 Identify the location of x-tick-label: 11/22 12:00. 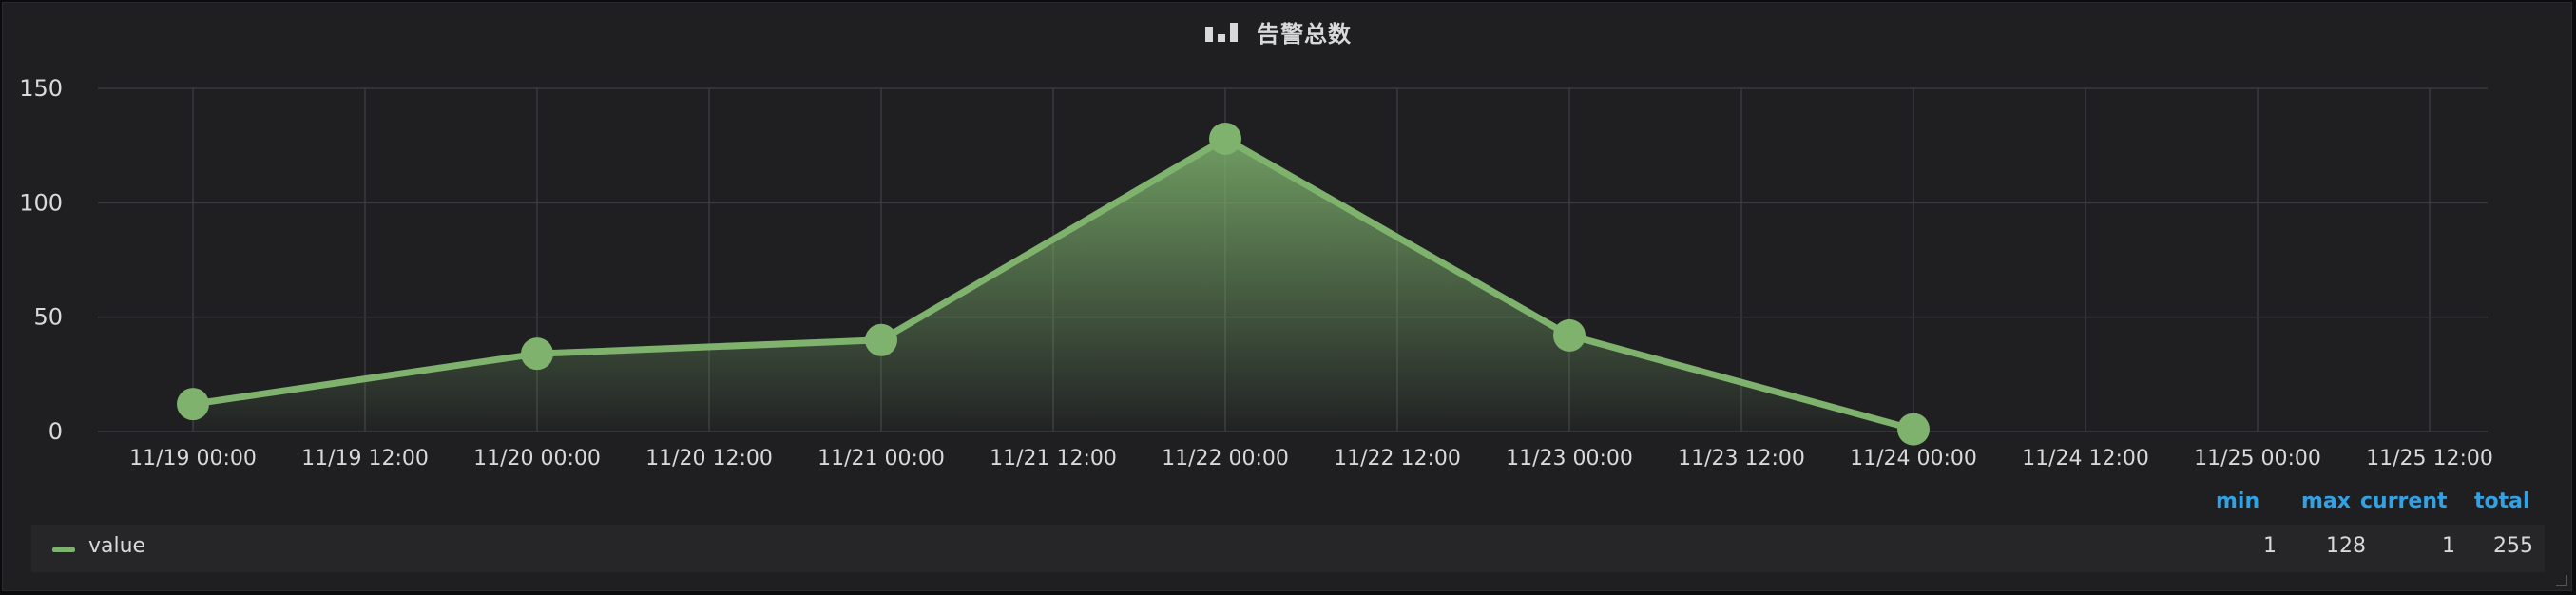
(1398, 458).